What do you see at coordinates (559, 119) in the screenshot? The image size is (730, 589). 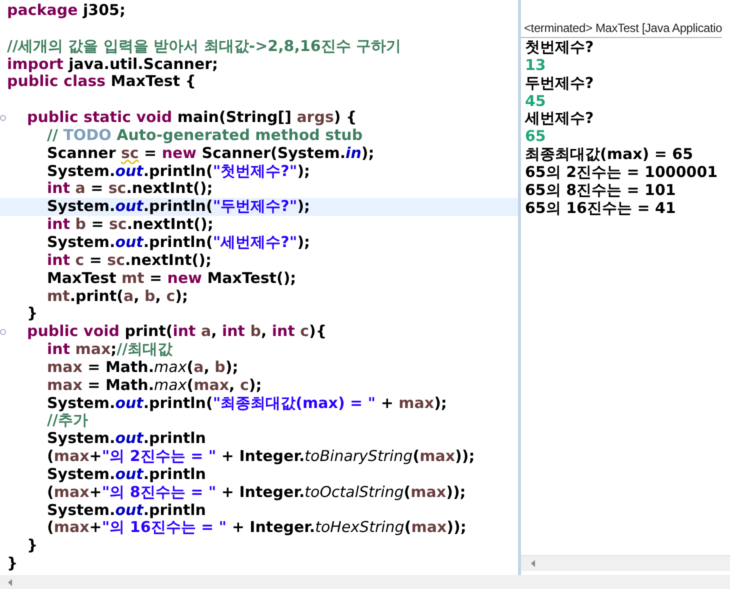 I see `console-output-text: 세번제수?` at bounding box center [559, 119].